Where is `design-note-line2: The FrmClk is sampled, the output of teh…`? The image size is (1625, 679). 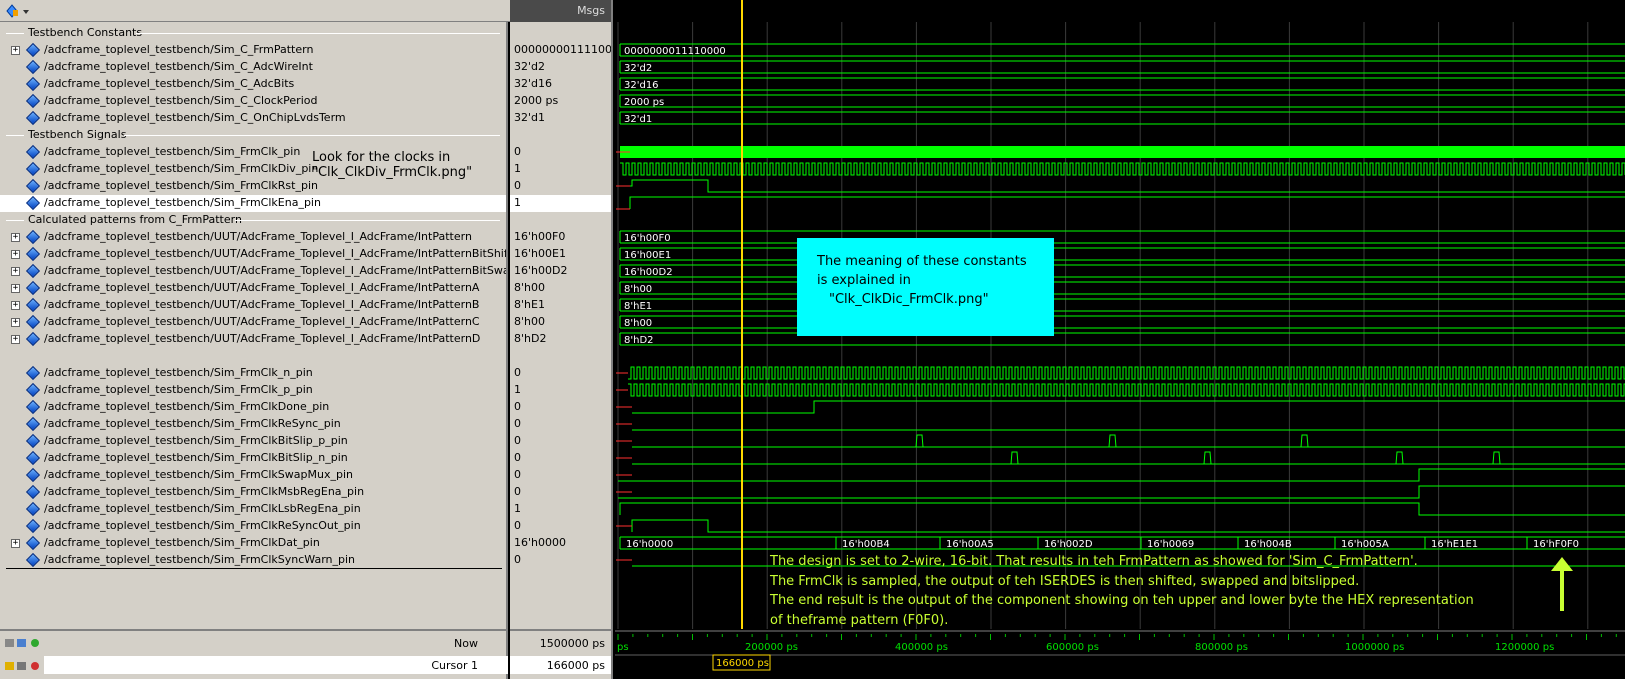 design-note-line2: The FrmClk is sampled, the output of teh… is located at coordinates (1065, 581).